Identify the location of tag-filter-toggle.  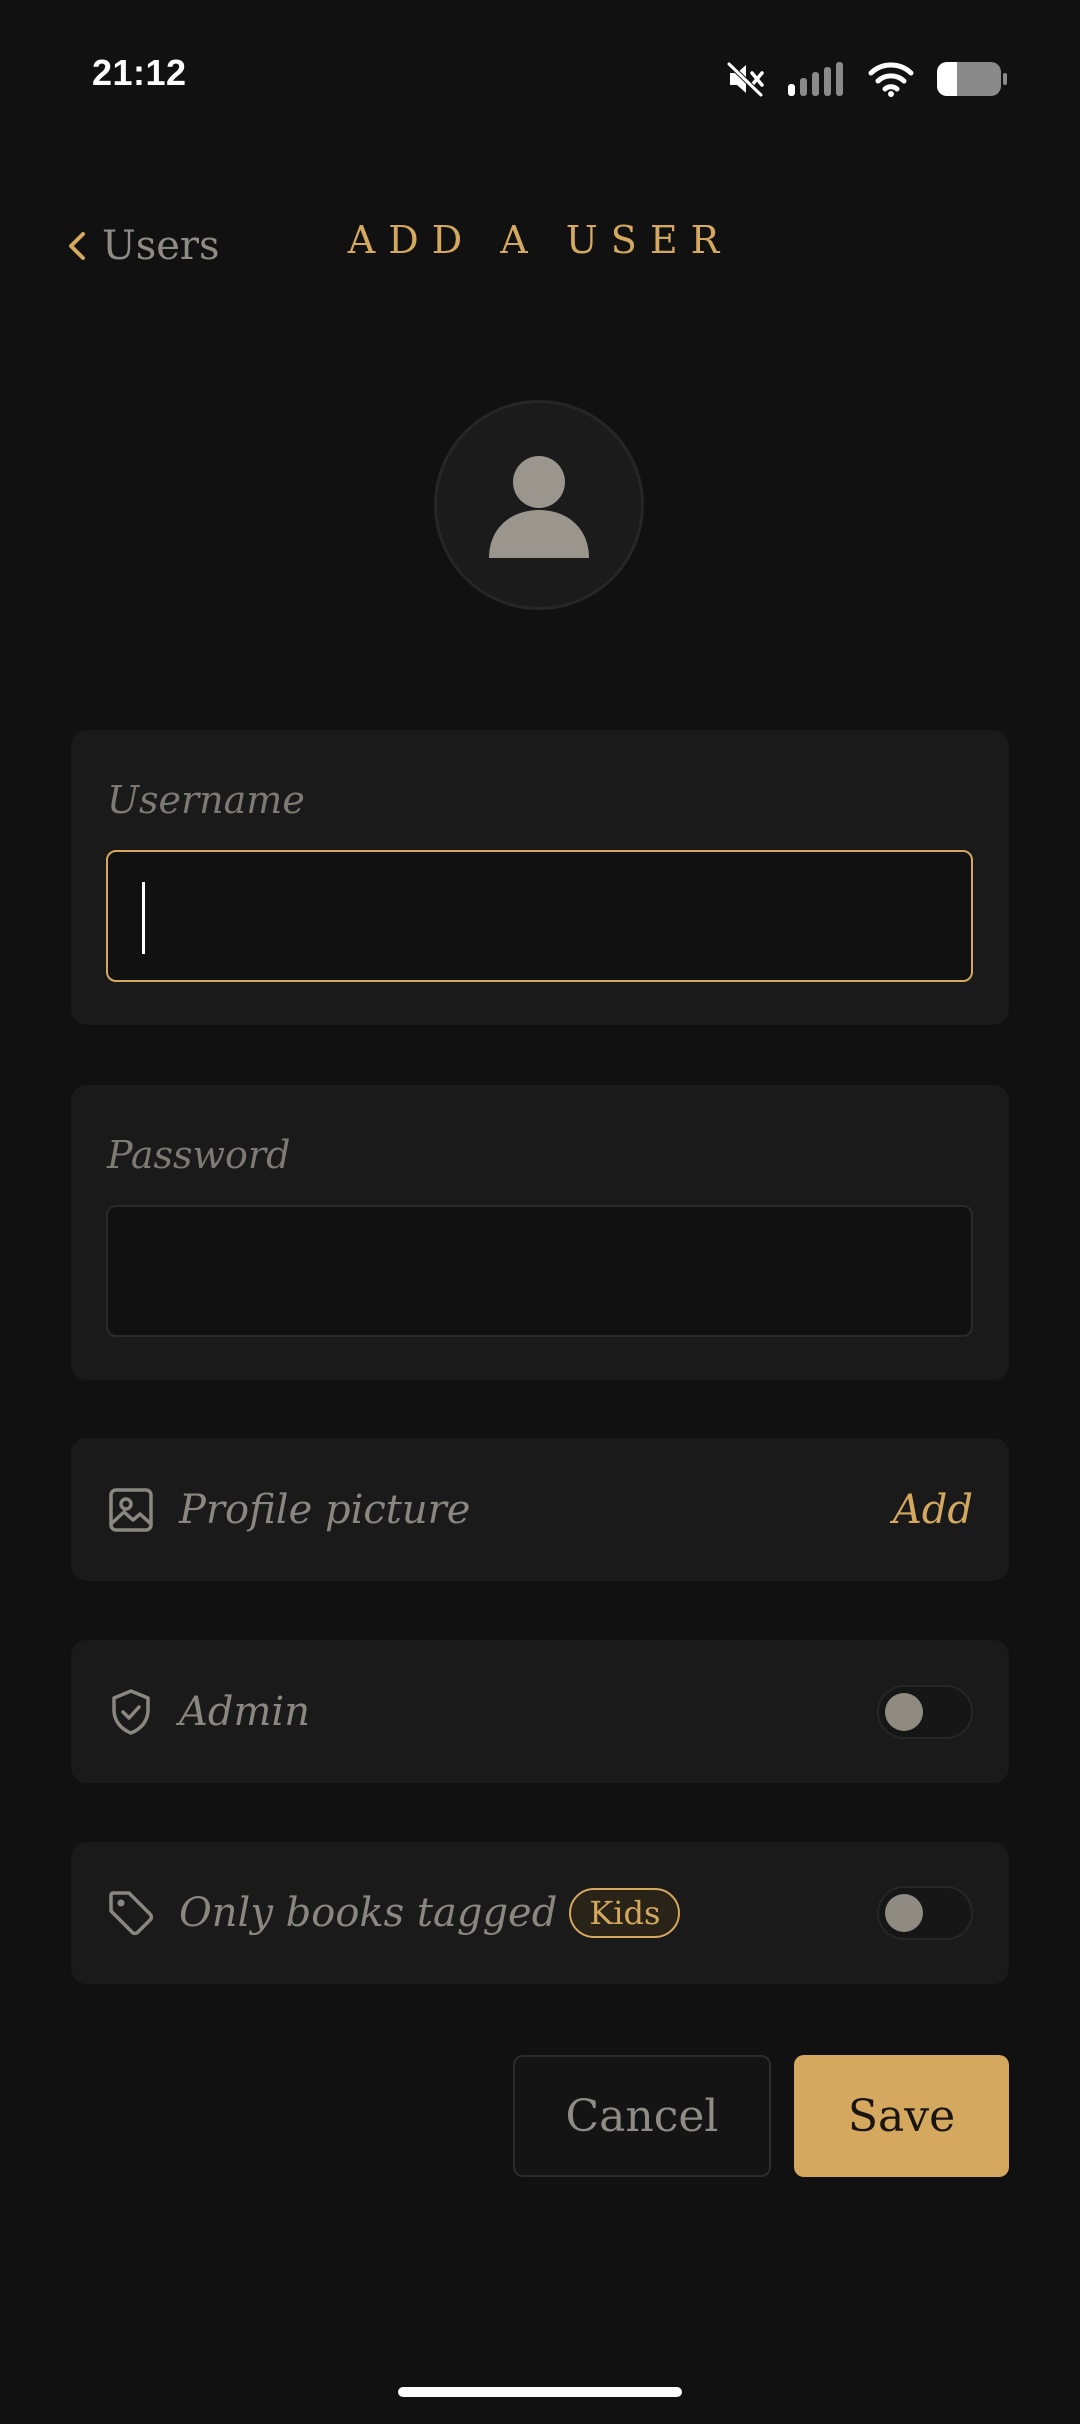
(925, 1913).